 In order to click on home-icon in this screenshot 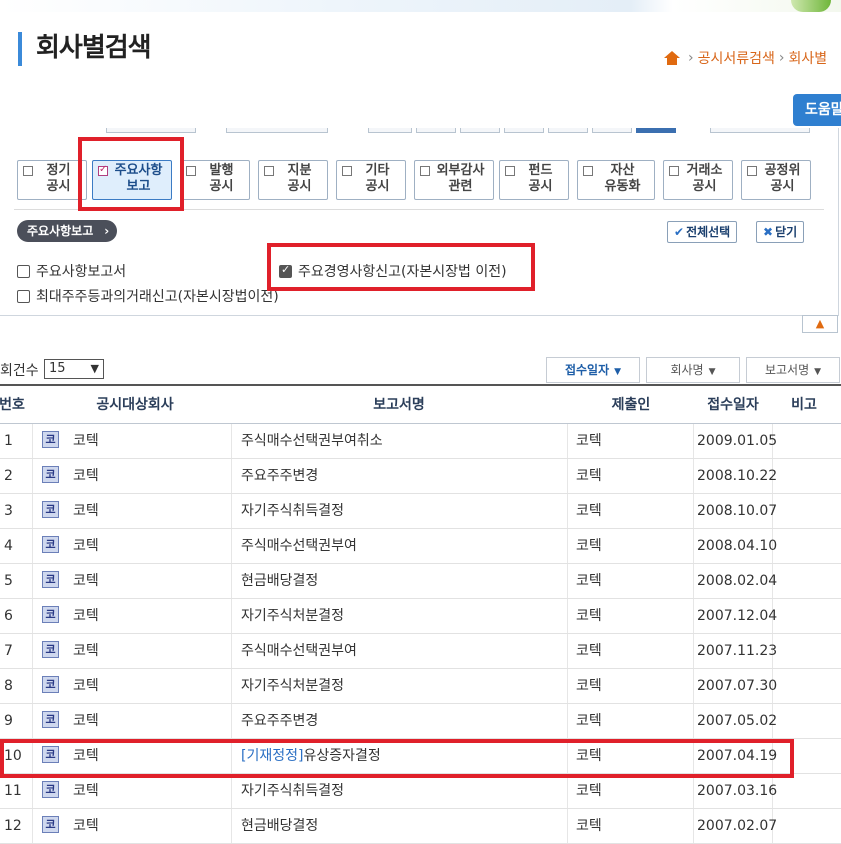, I will do `click(672, 58)`.